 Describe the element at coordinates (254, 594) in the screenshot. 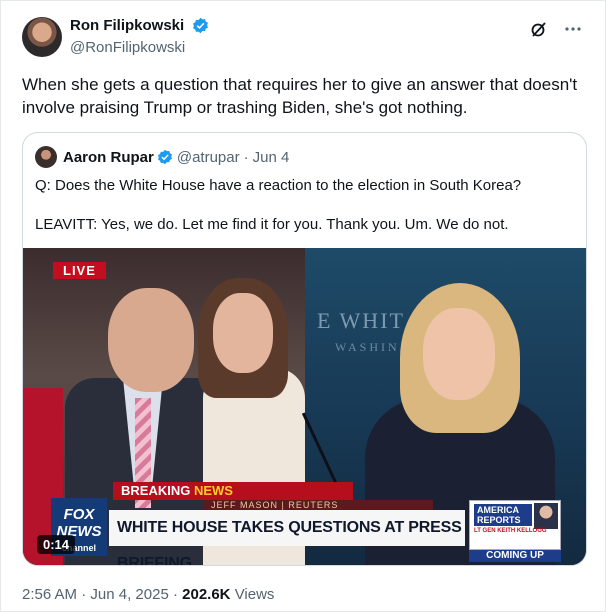

I see `views-label: Views` at that location.